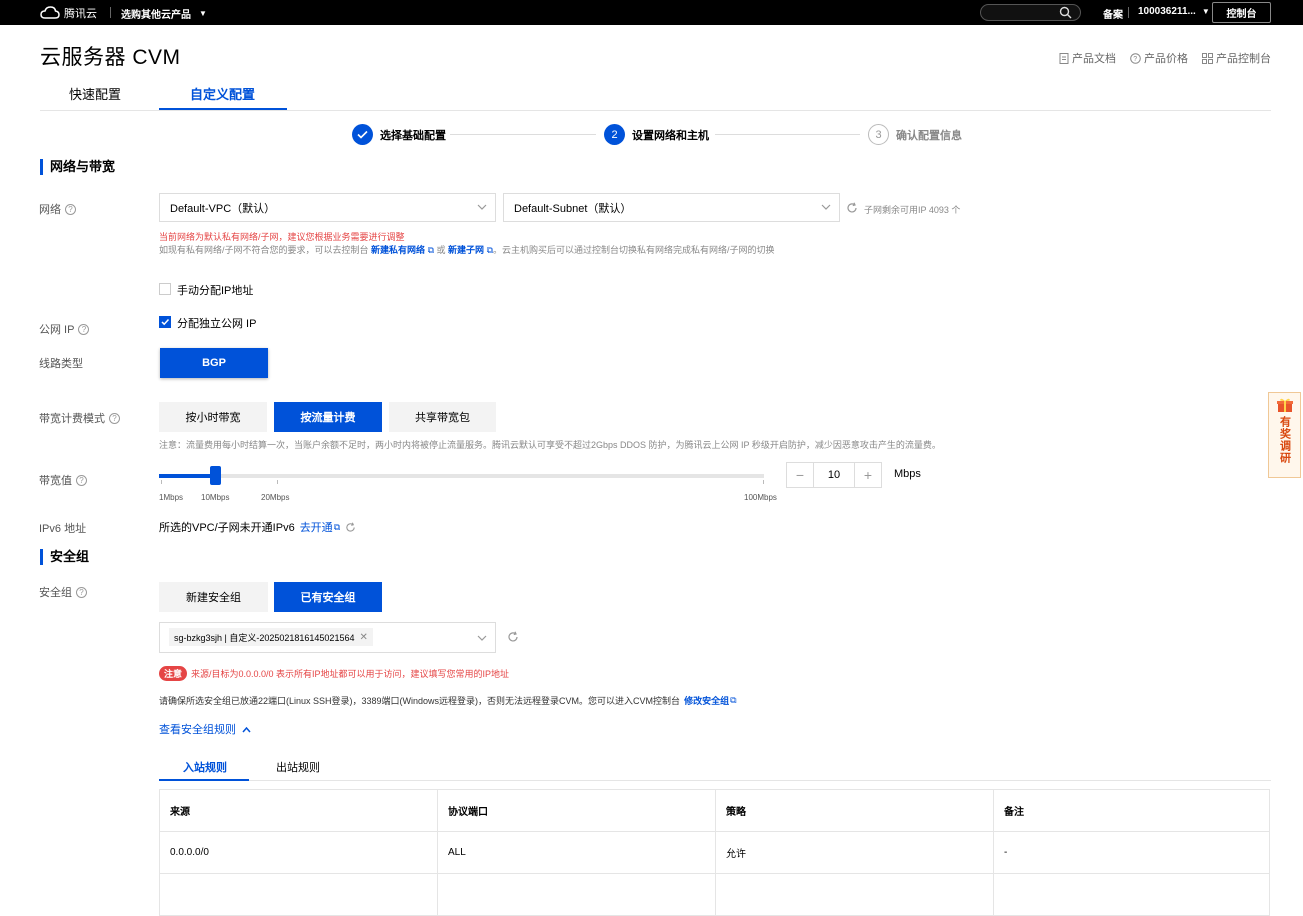  Describe the element at coordinates (215, 497) in the screenshot. I see `tick-label-10mbps: 10Mbps` at that location.